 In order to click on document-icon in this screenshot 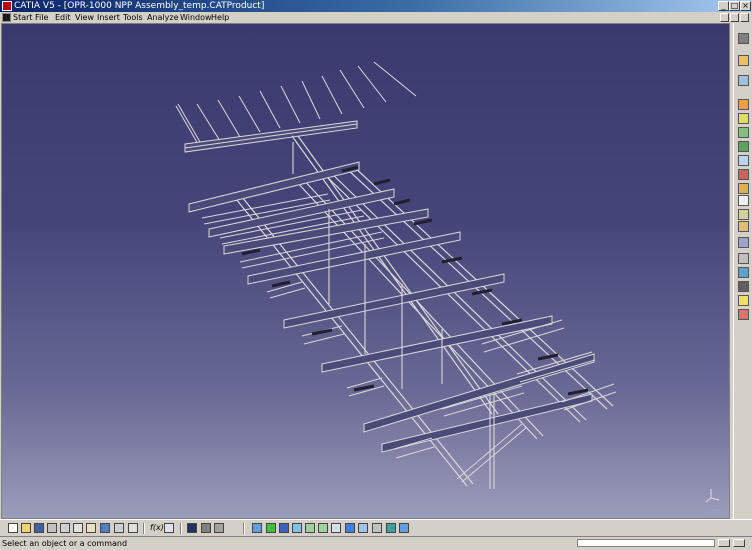, I will do `click(6, 17)`.